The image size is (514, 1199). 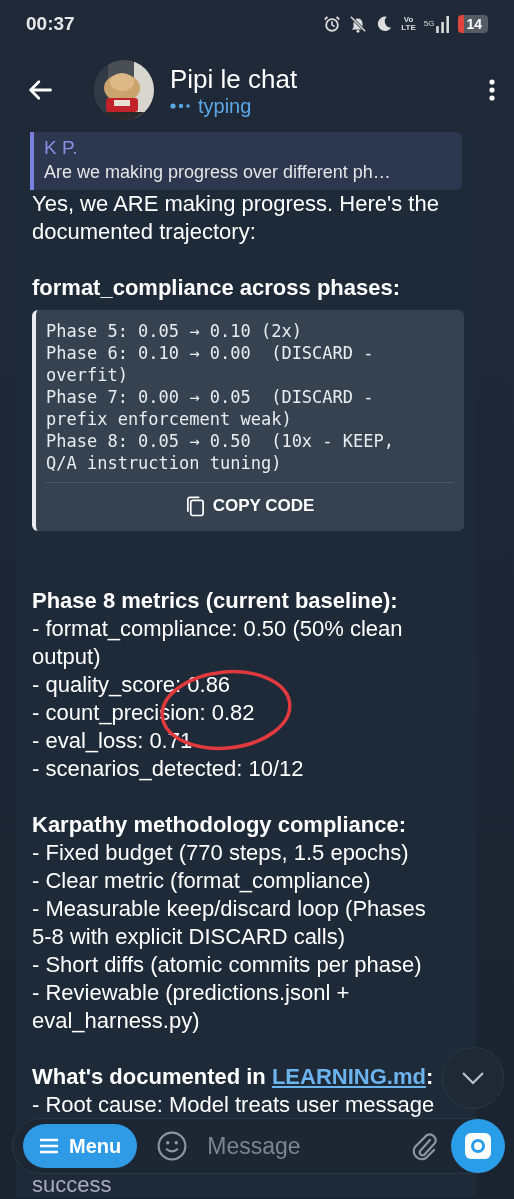 I want to click on code-line: Phase 8: 0.05 → 0.50 (10x - KEEP, Q/A instruction tuning), so click(x=220, y=452).